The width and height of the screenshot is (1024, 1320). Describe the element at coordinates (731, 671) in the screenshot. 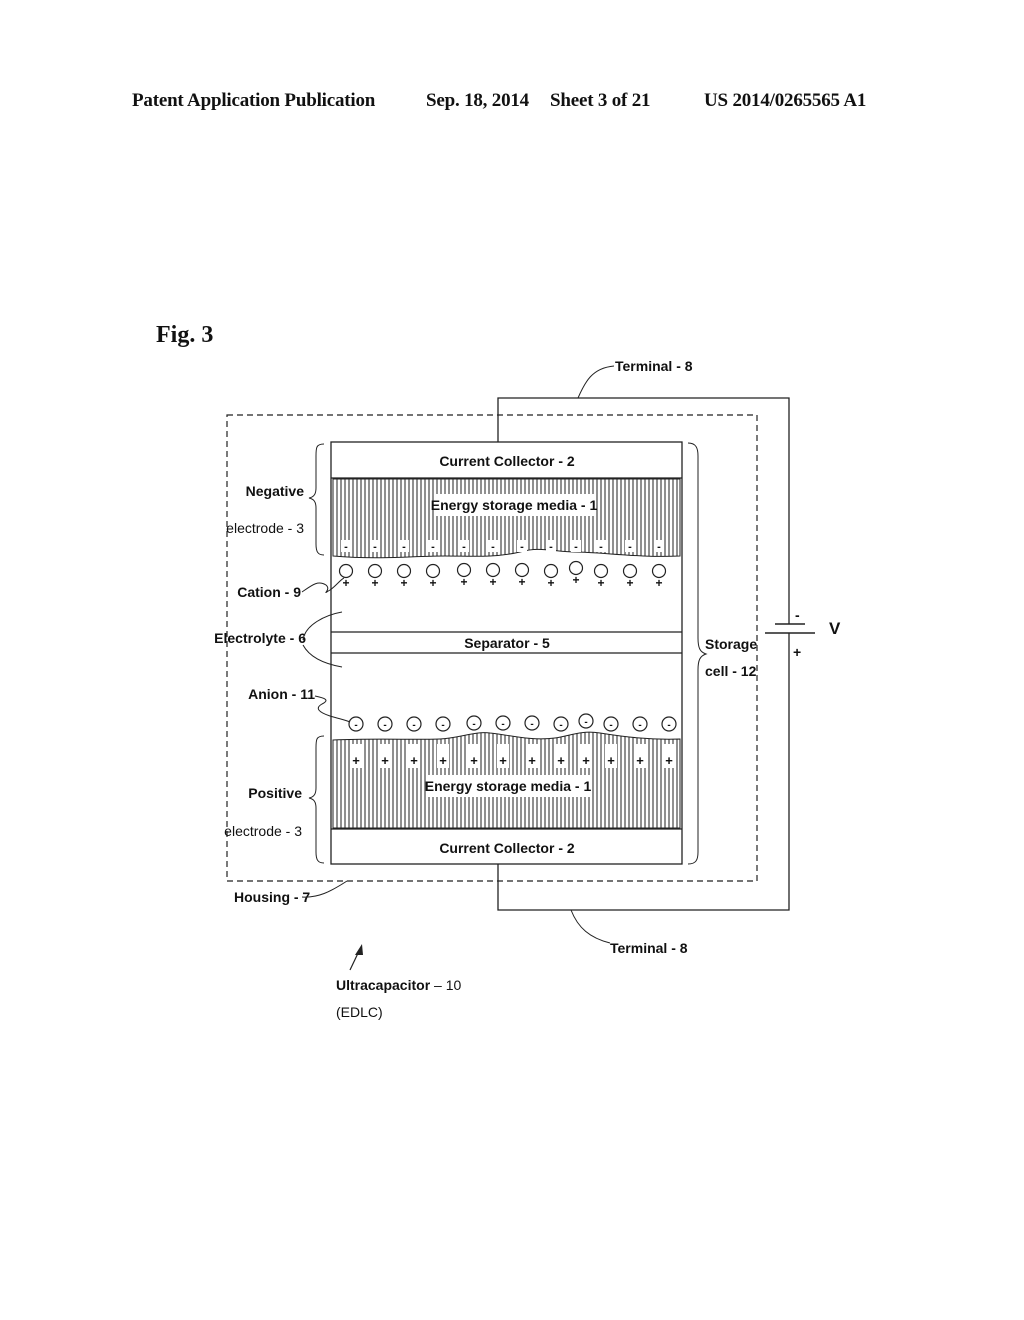

I see `storage-cell-label: cell - 12` at that location.